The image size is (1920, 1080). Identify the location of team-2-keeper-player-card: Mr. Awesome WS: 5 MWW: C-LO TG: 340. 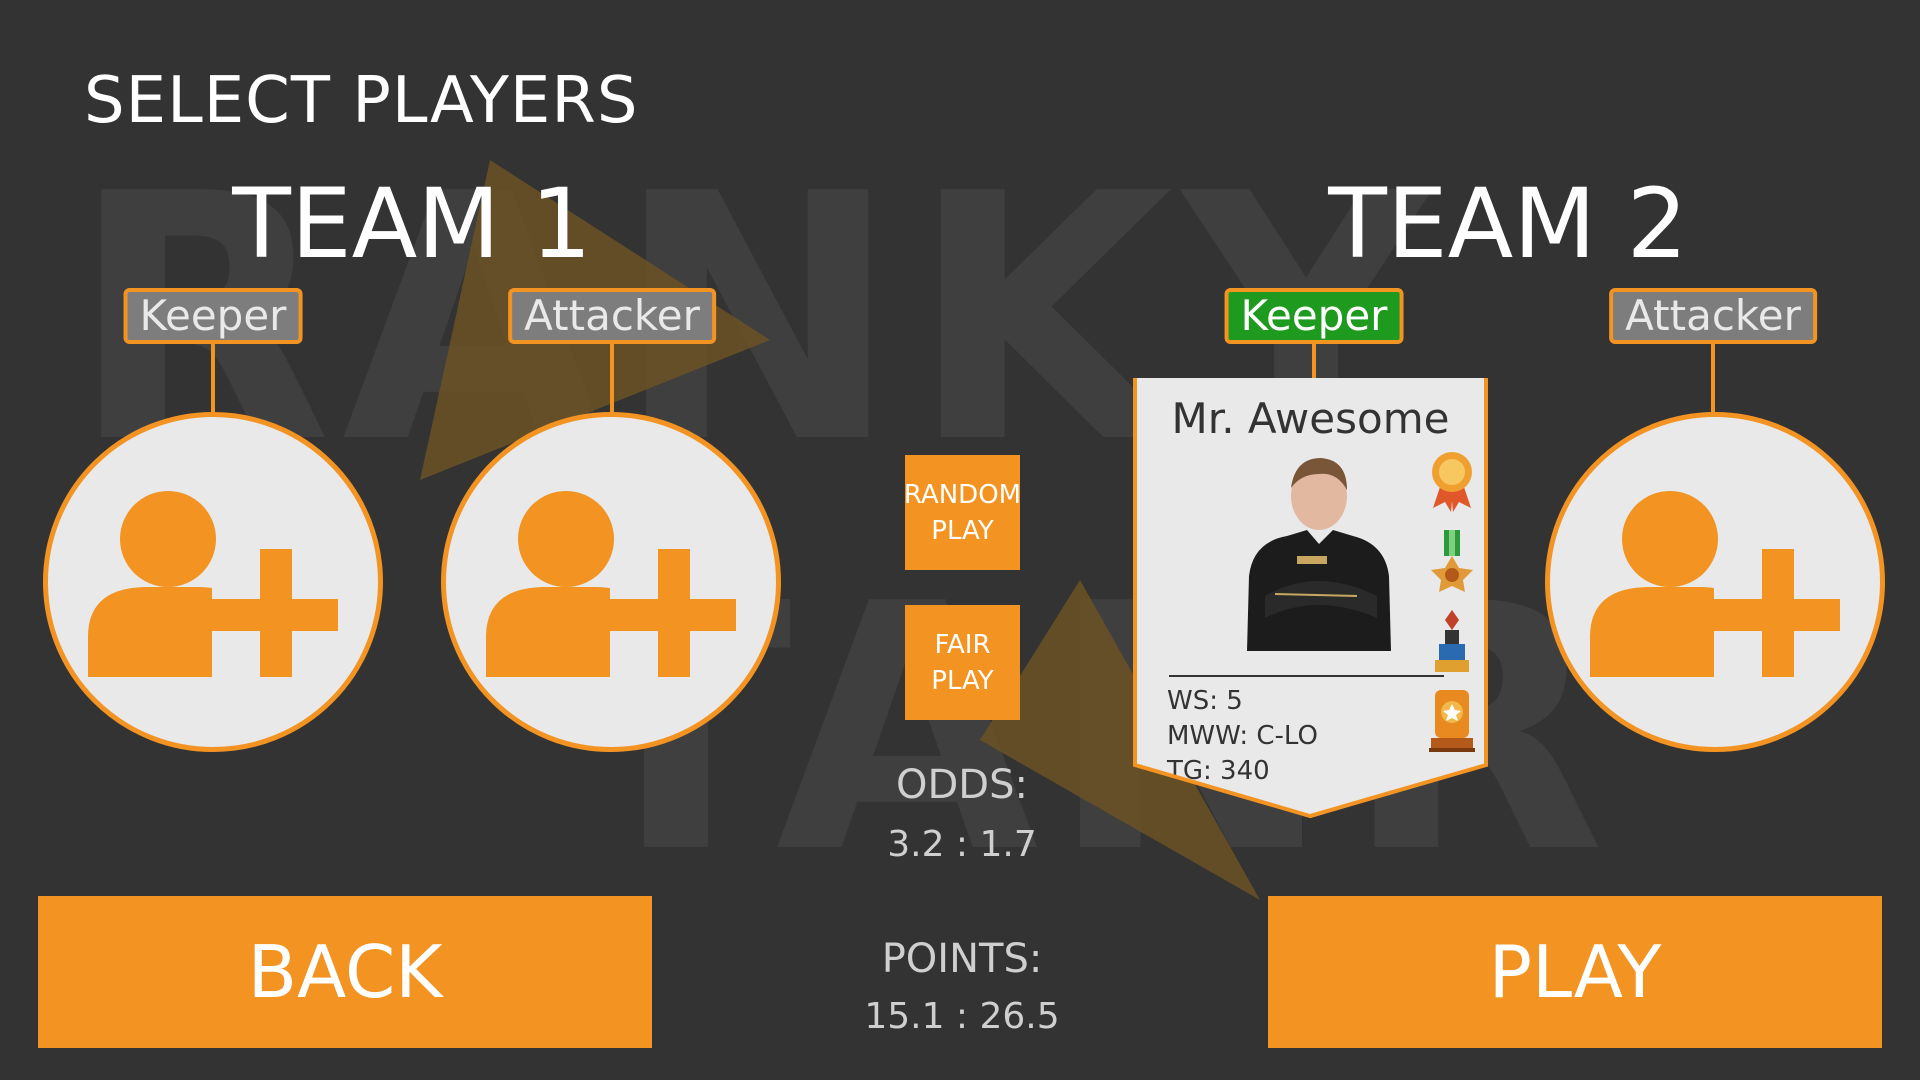
(1310, 598).